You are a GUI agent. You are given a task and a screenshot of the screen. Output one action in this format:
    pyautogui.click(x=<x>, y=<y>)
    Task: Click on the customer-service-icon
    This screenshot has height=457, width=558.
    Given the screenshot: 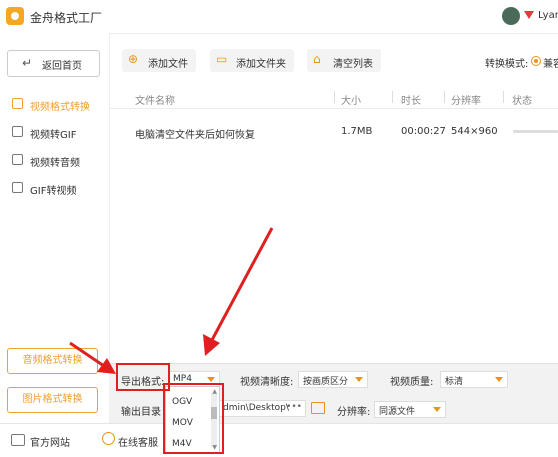 What is the action you would take?
    pyautogui.click(x=108, y=438)
    